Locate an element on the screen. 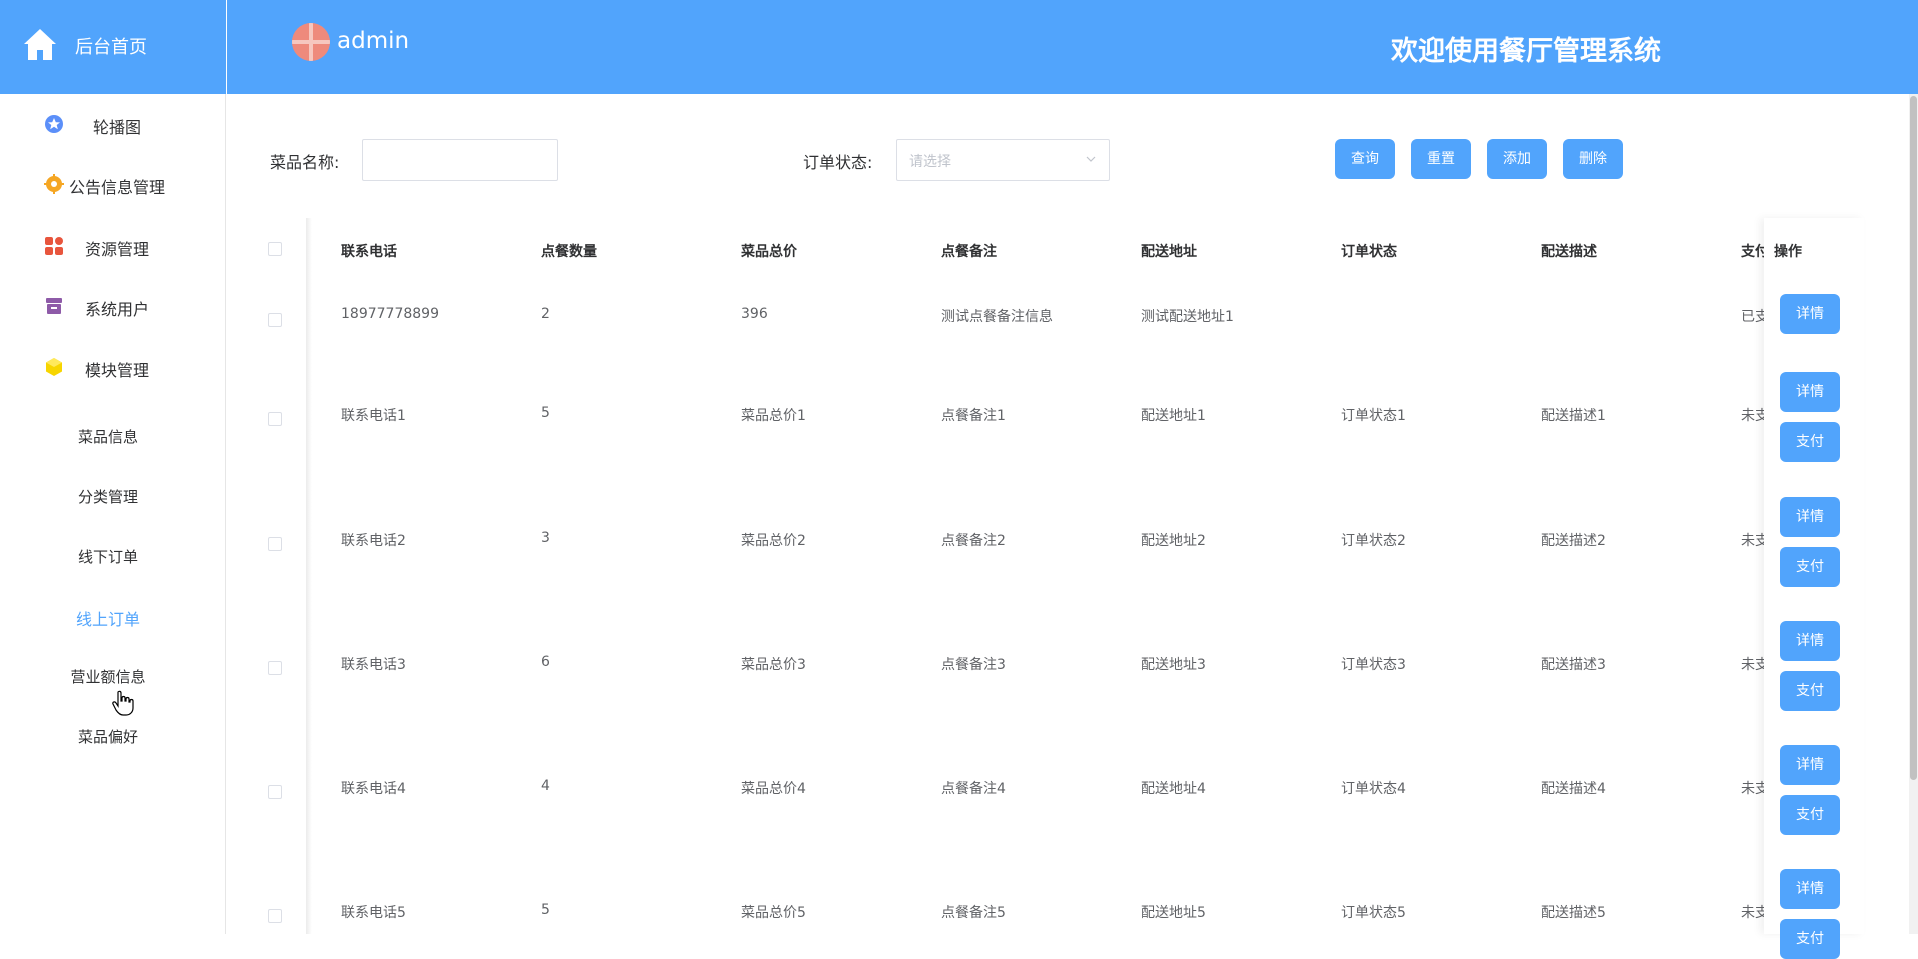  column-header: 菜品总价 is located at coordinates (769, 252).